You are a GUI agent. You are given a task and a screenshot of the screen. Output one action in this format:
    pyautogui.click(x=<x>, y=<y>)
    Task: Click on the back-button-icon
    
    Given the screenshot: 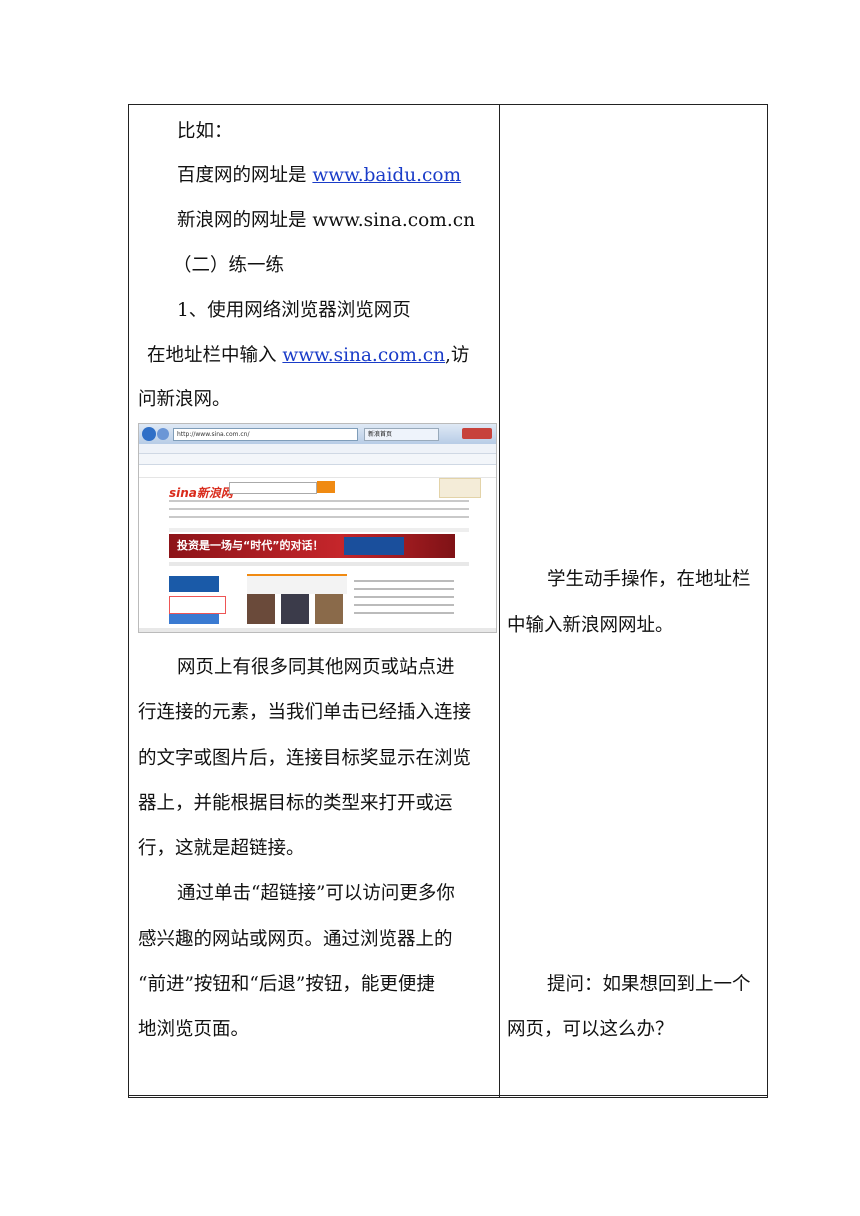 What is the action you would take?
    pyautogui.click(x=149, y=434)
    